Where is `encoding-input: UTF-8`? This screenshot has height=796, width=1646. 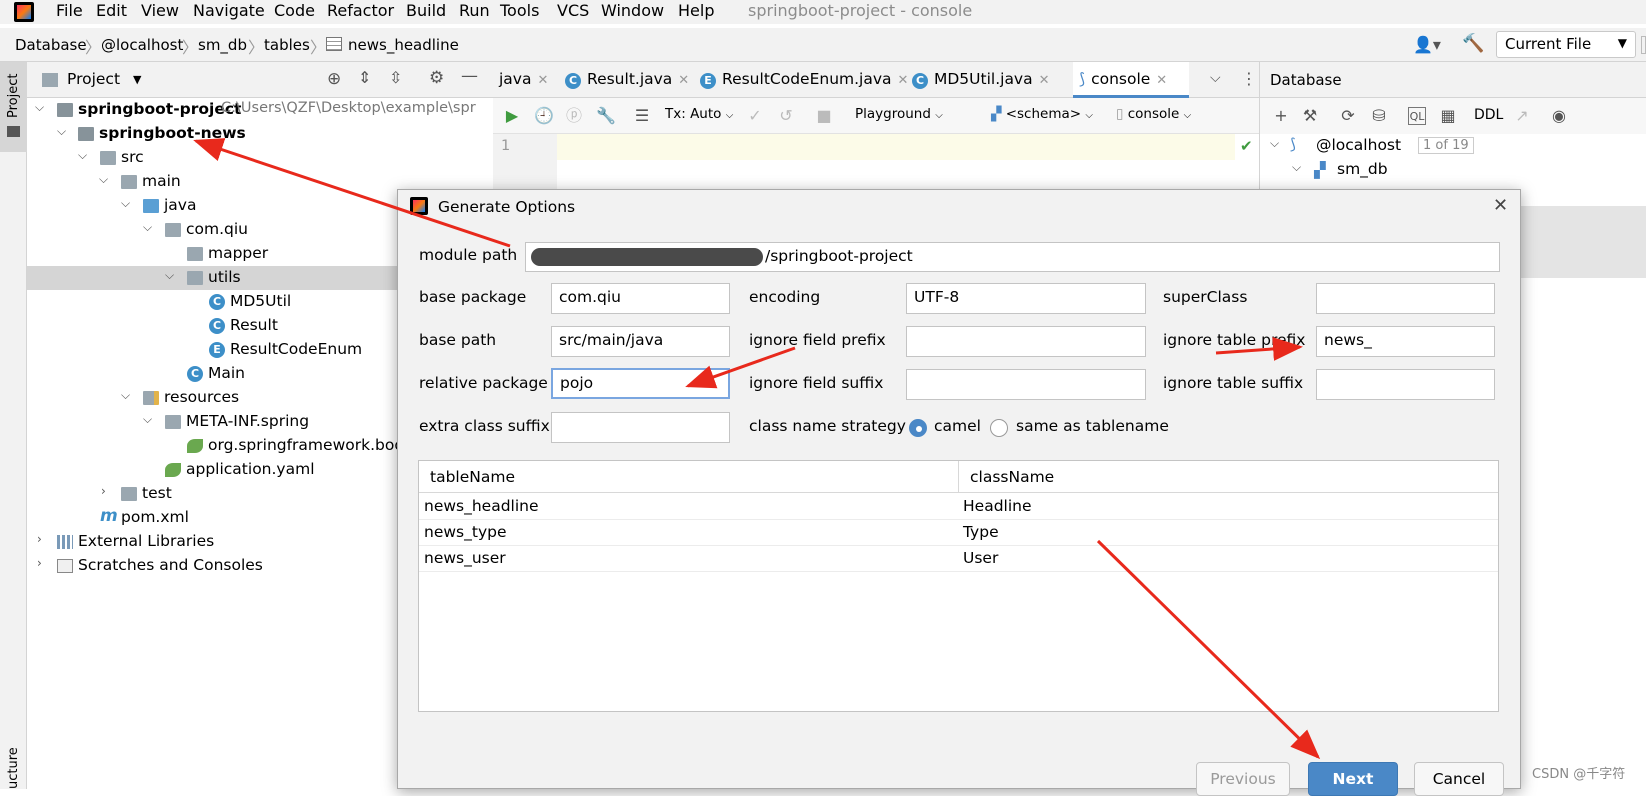
encoding-input: UTF-8 is located at coordinates (1026, 298).